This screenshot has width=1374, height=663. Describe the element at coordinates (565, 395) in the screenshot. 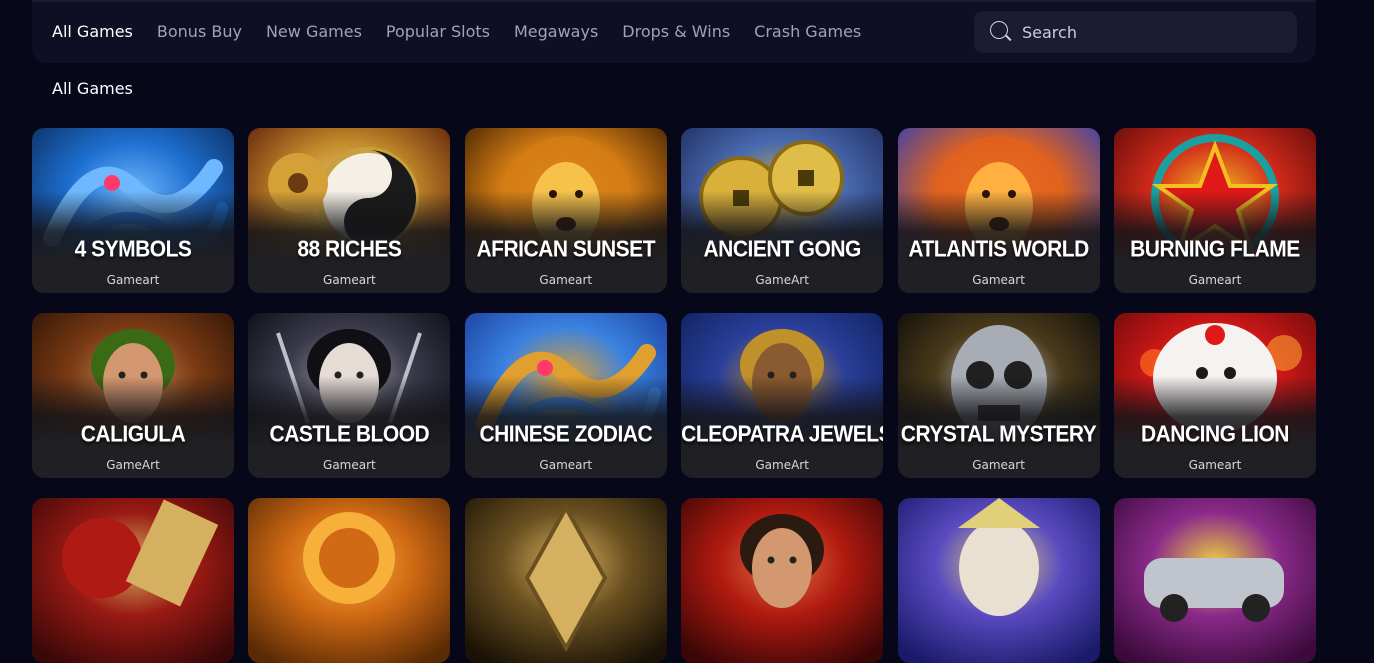

I see `game-card: CHINESE ZODIAC Gameart` at that location.